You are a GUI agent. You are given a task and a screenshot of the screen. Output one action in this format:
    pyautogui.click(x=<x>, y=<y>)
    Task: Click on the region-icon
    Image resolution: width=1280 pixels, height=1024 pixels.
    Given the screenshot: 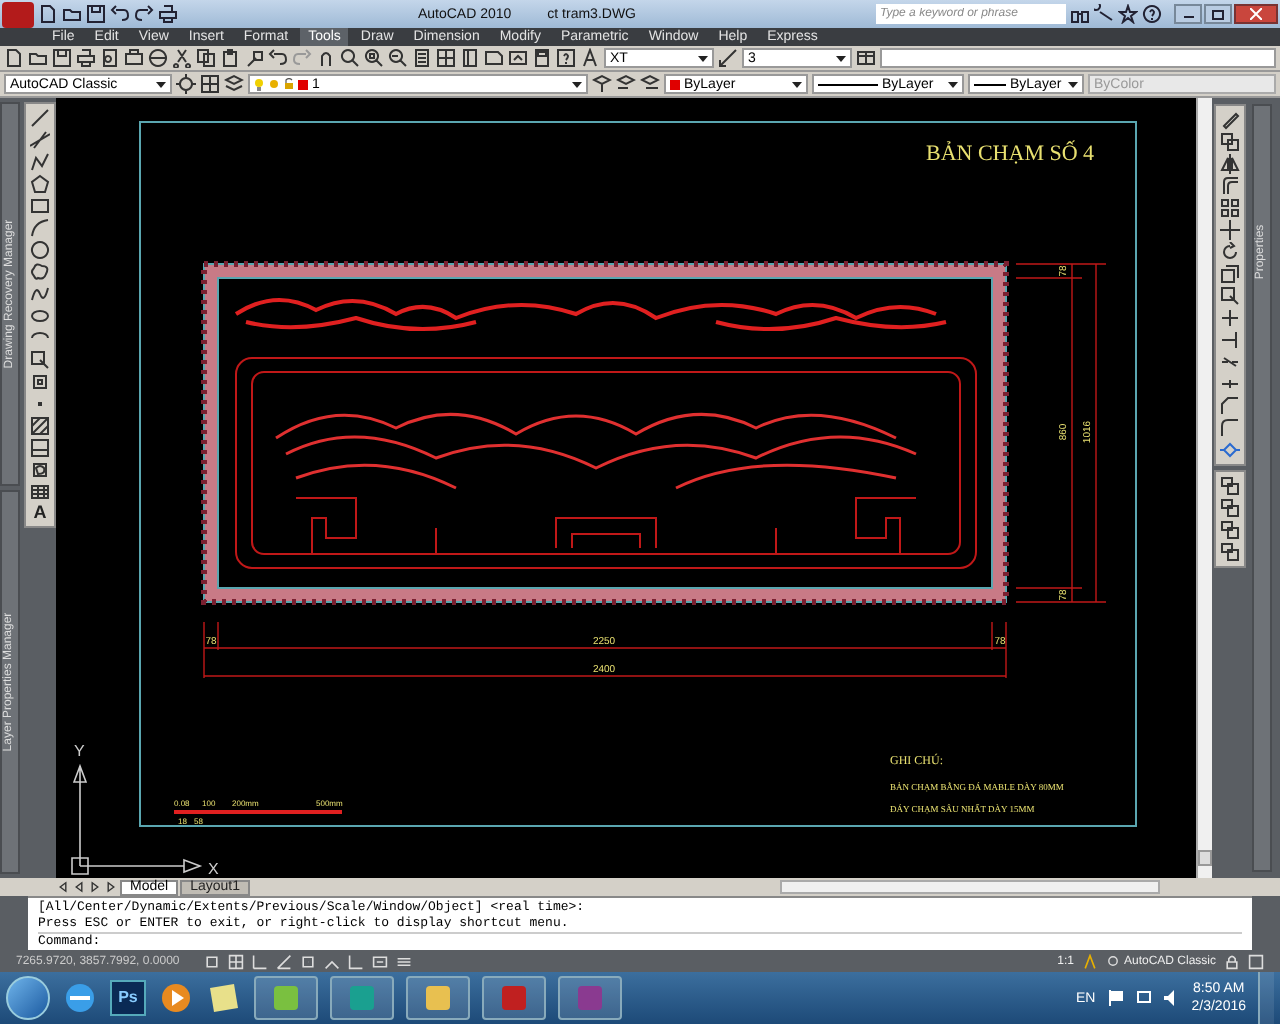 What is the action you would take?
    pyautogui.click(x=40, y=470)
    